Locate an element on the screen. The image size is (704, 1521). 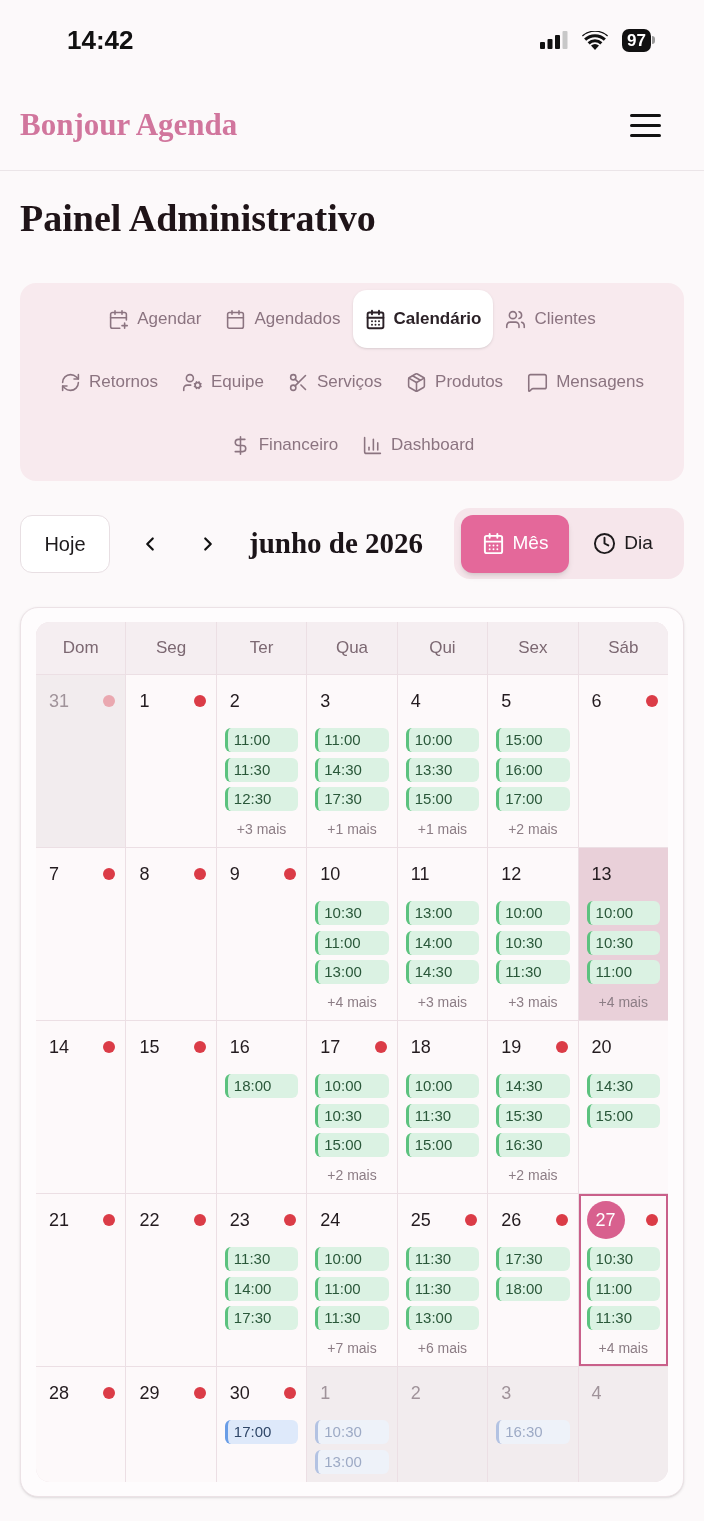
appointment-chip: 16:00 is located at coordinates (533, 769).